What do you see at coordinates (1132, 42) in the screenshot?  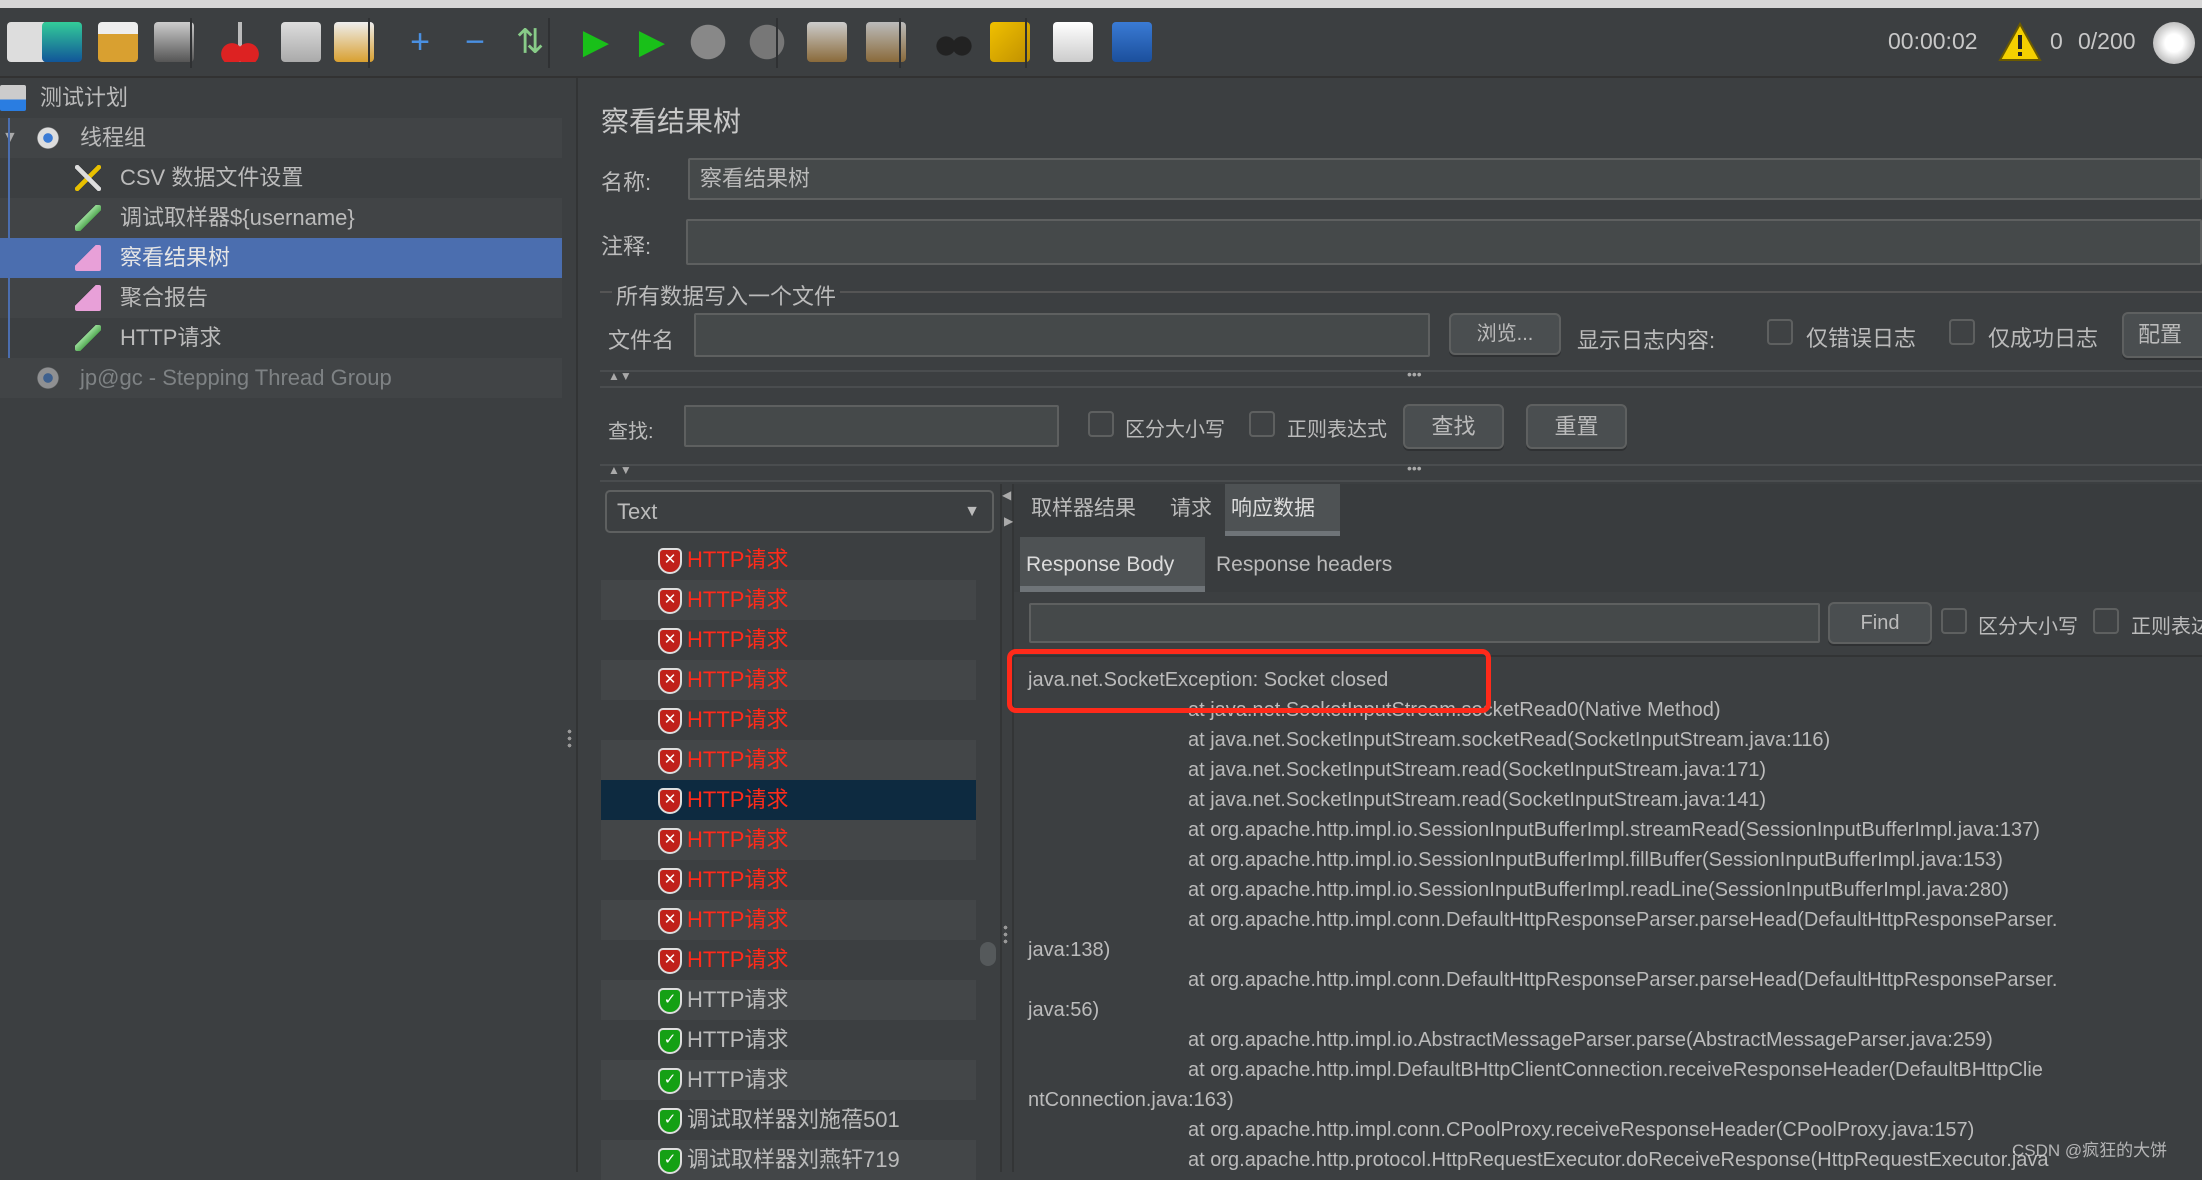 I see `help-icon` at bounding box center [1132, 42].